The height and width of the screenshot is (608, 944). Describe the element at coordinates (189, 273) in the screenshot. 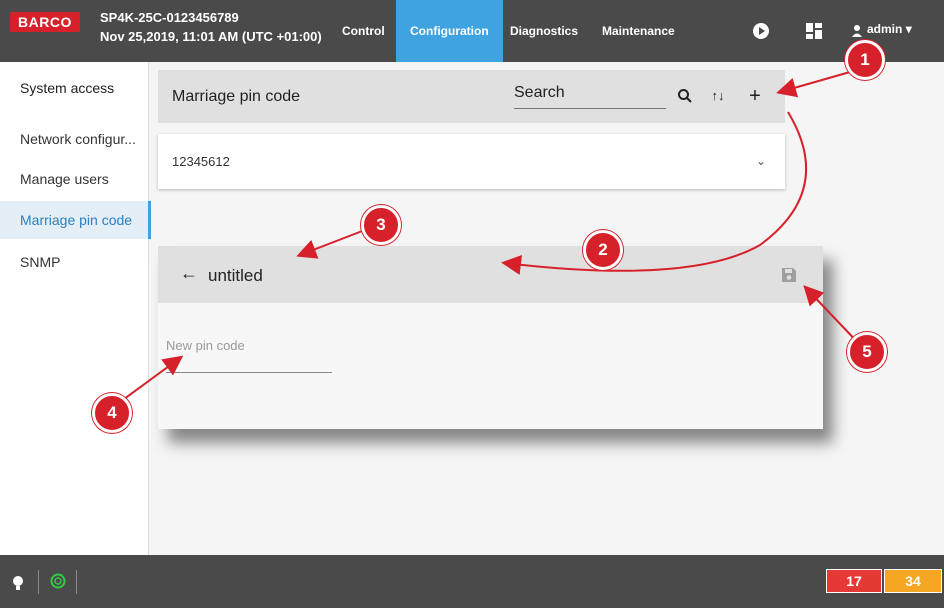

I see `back-arrow-icon: ←` at that location.